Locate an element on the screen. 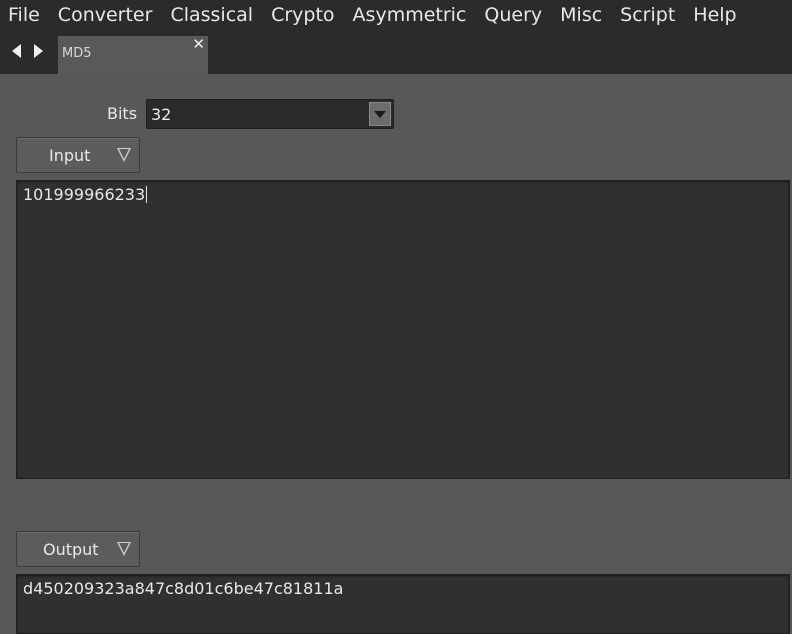  tab-scroll-left-icon is located at coordinates (16, 51).